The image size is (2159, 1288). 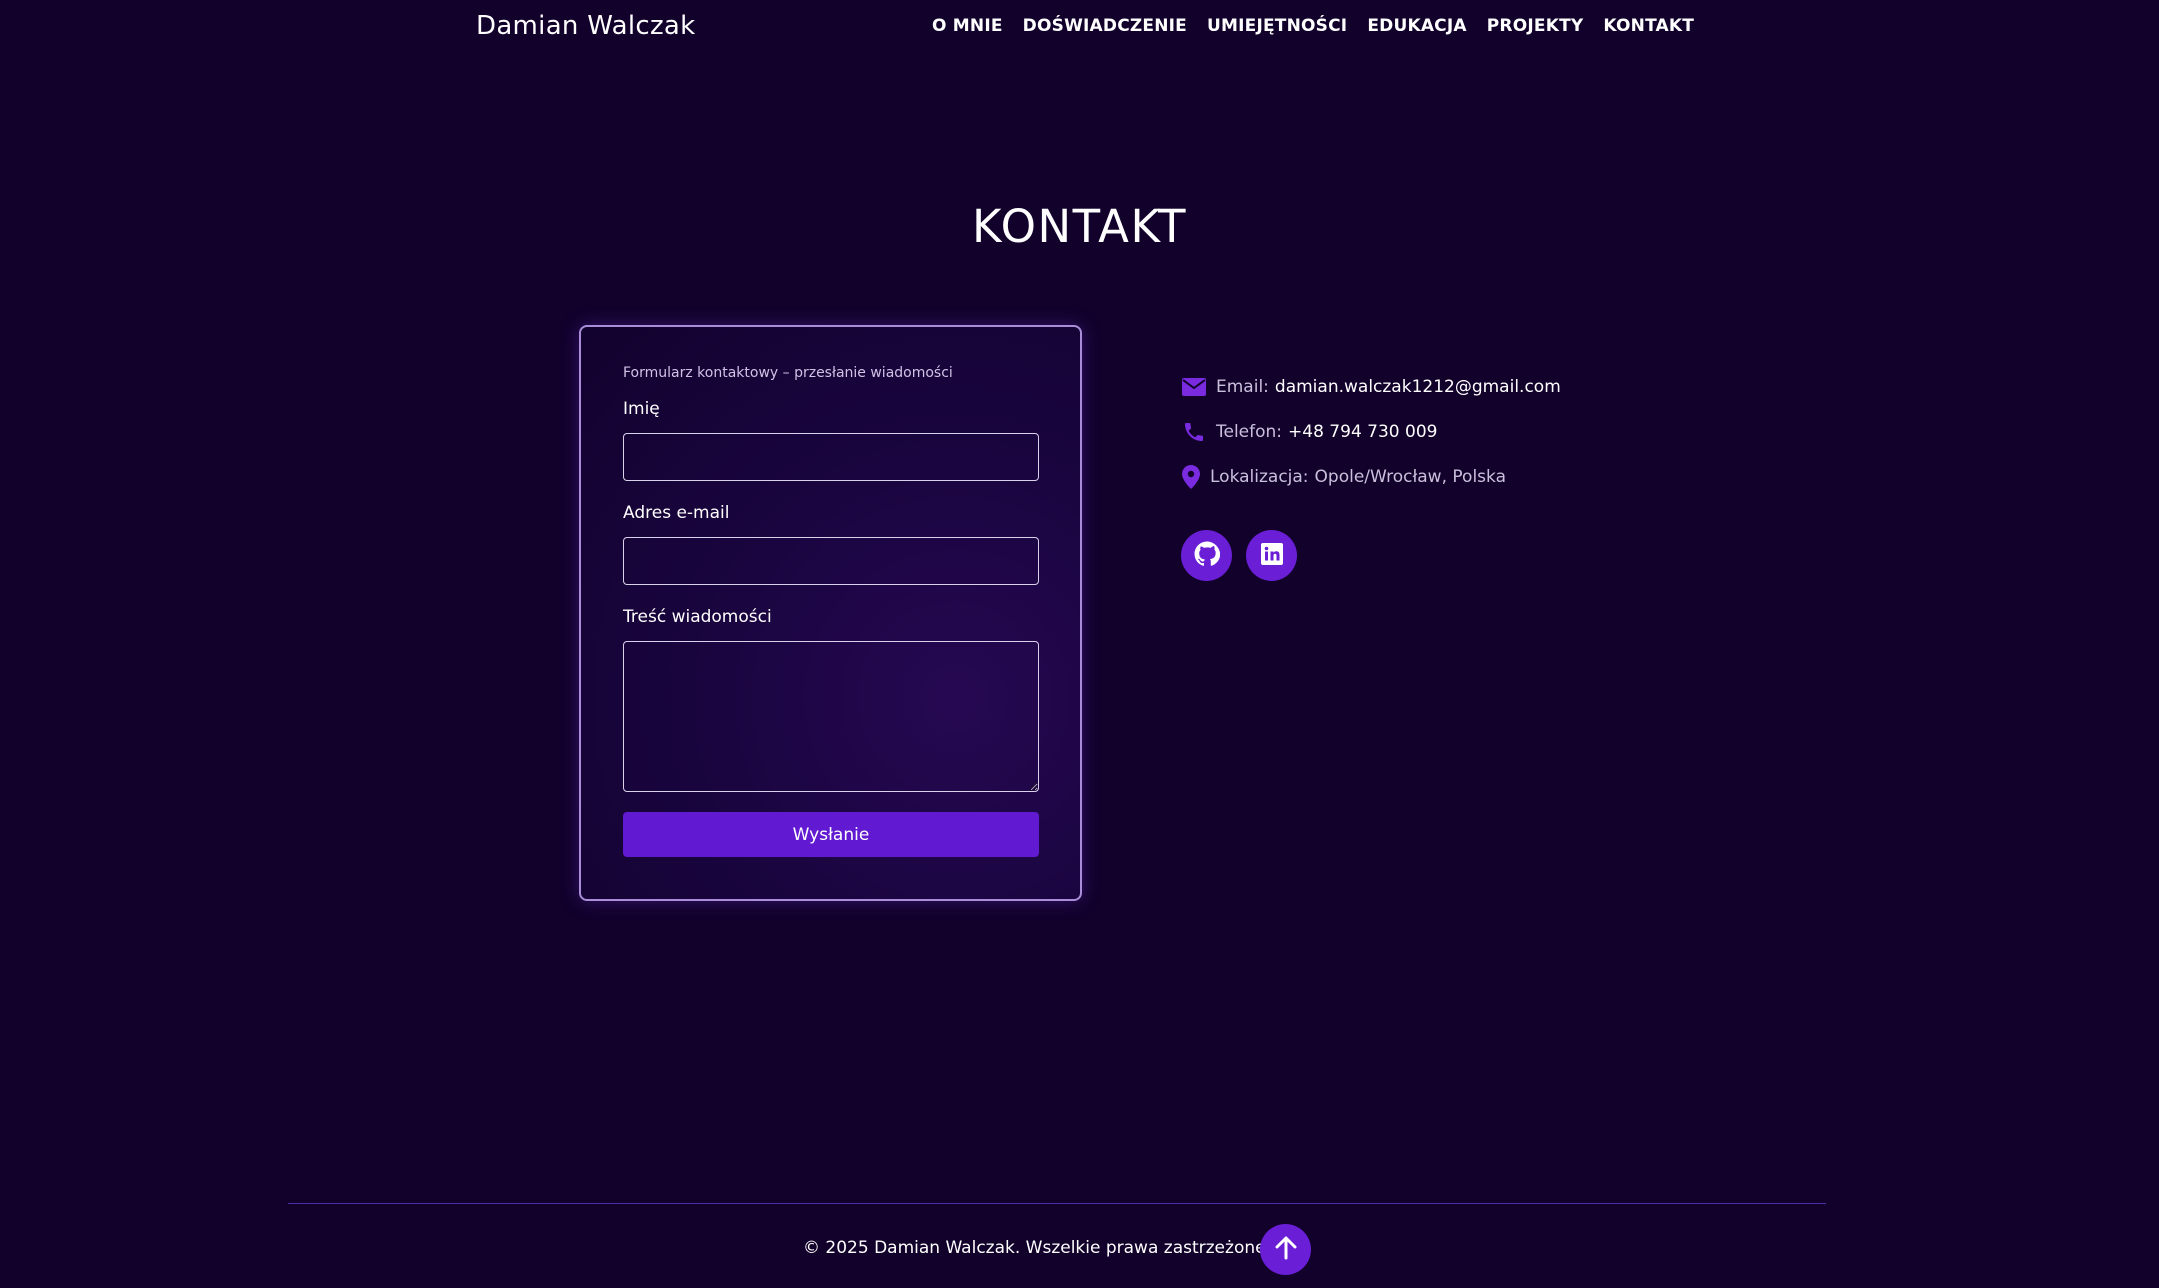 I want to click on email-link: damian.walczak1212@gmail.com, so click(x=1418, y=387).